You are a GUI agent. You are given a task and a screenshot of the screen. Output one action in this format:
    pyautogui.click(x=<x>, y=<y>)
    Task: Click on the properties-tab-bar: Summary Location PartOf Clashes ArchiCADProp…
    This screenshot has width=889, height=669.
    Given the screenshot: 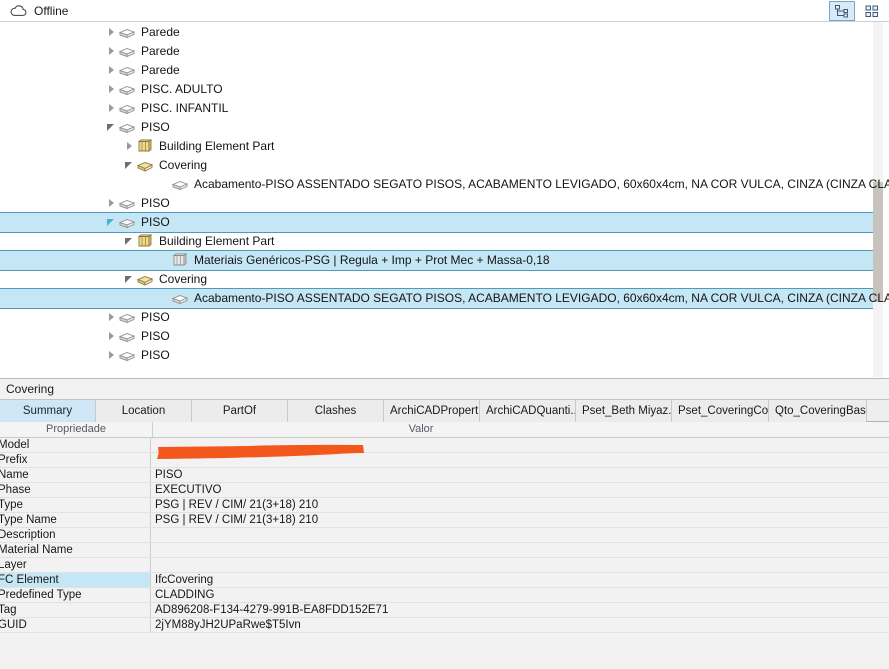 What is the action you would take?
    pyautogui.click(x=444, y=410)
    